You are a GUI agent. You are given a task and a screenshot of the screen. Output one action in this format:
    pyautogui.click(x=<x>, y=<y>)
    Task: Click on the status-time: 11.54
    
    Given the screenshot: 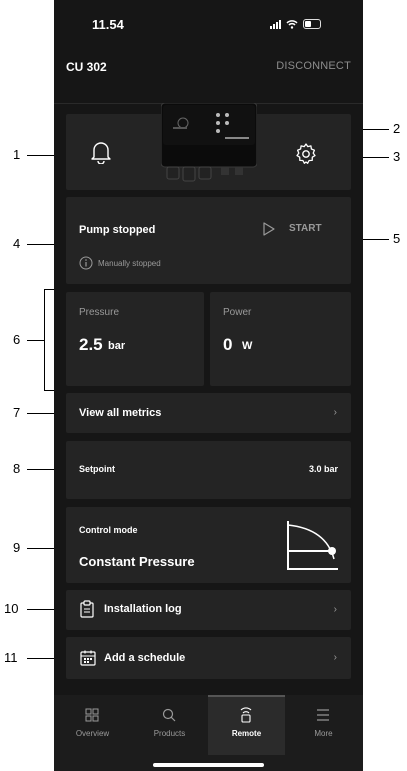 What is the action you would take?
    pyautogui.click(x=108, y=24)
    